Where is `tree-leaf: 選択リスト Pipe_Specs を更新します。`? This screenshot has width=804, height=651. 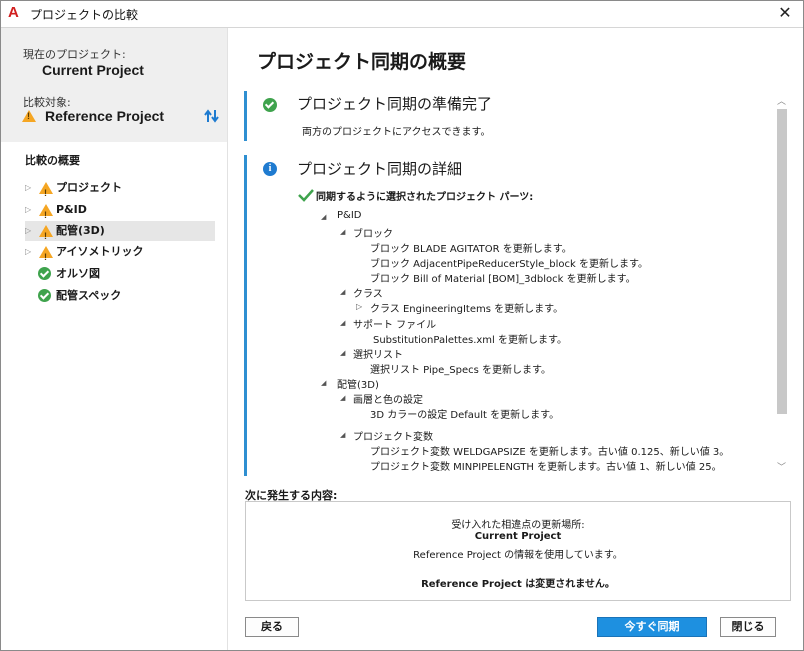 tree-leaf: 選択リスト Pipe_Specs を更新します。 is located at coordinates (461, 370).